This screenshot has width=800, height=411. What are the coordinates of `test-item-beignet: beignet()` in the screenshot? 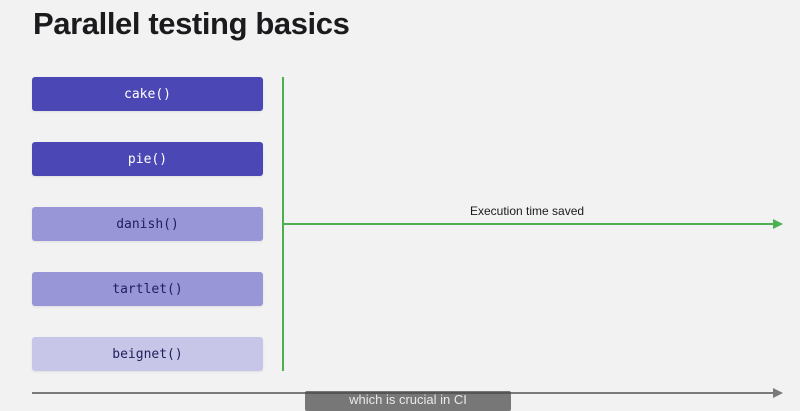 It's located at (147, 354).